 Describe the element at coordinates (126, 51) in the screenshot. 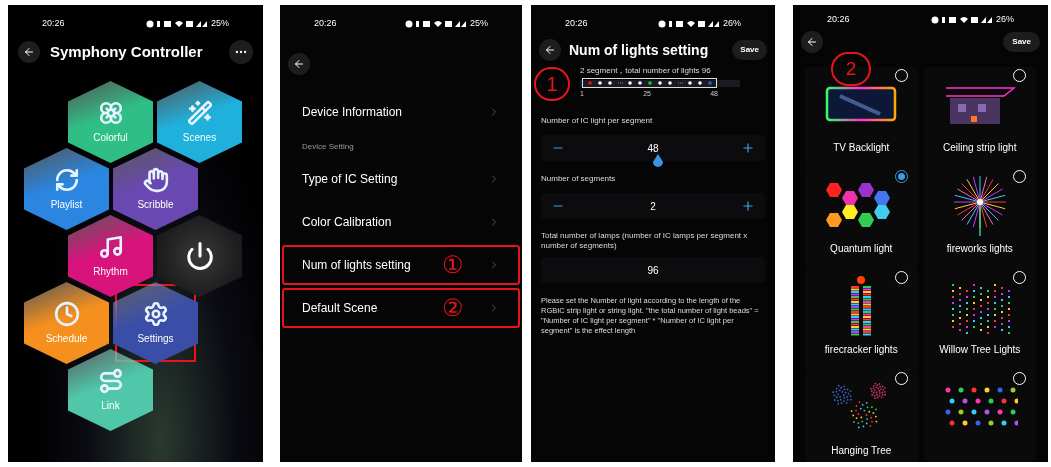

I see `screen-title: Symphony Controller` at that location.